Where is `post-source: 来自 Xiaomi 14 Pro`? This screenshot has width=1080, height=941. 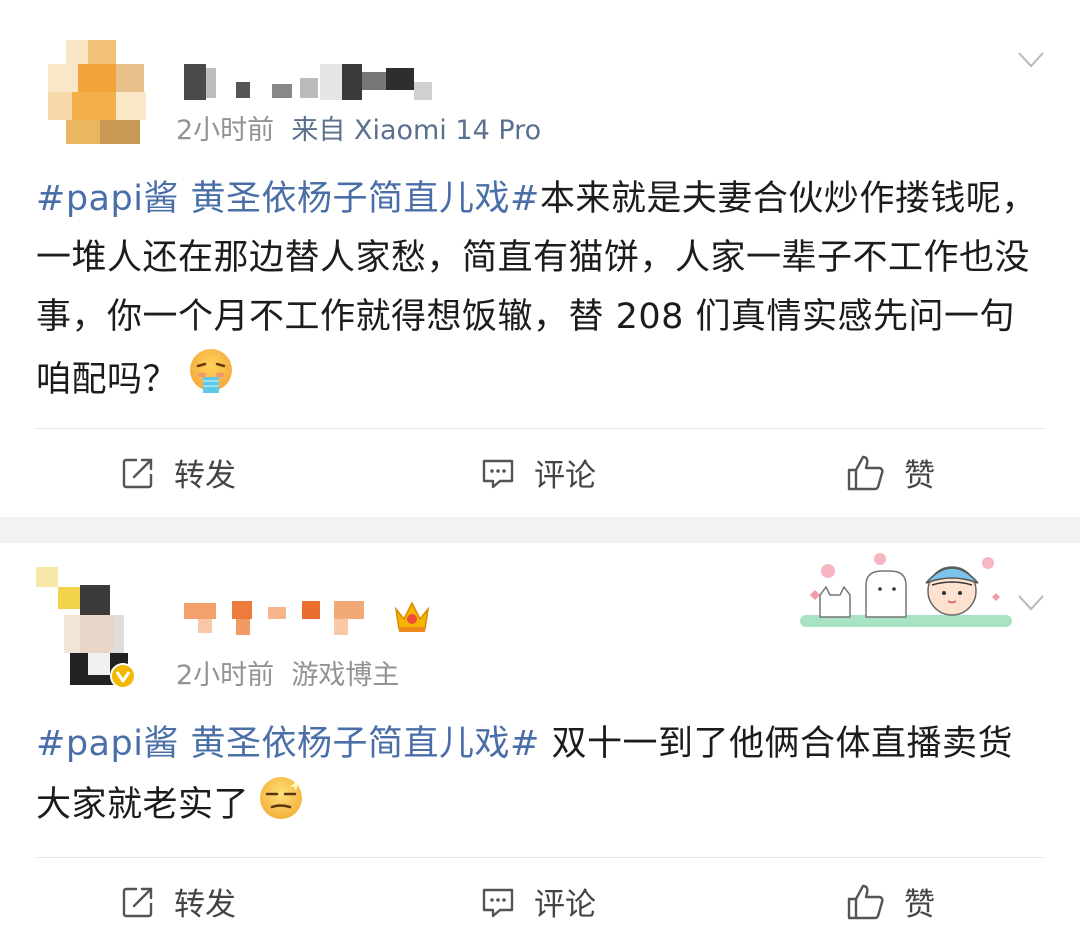 post-source: 来自 Xiaomi 14 Pro is located at coordinates (416, 130).